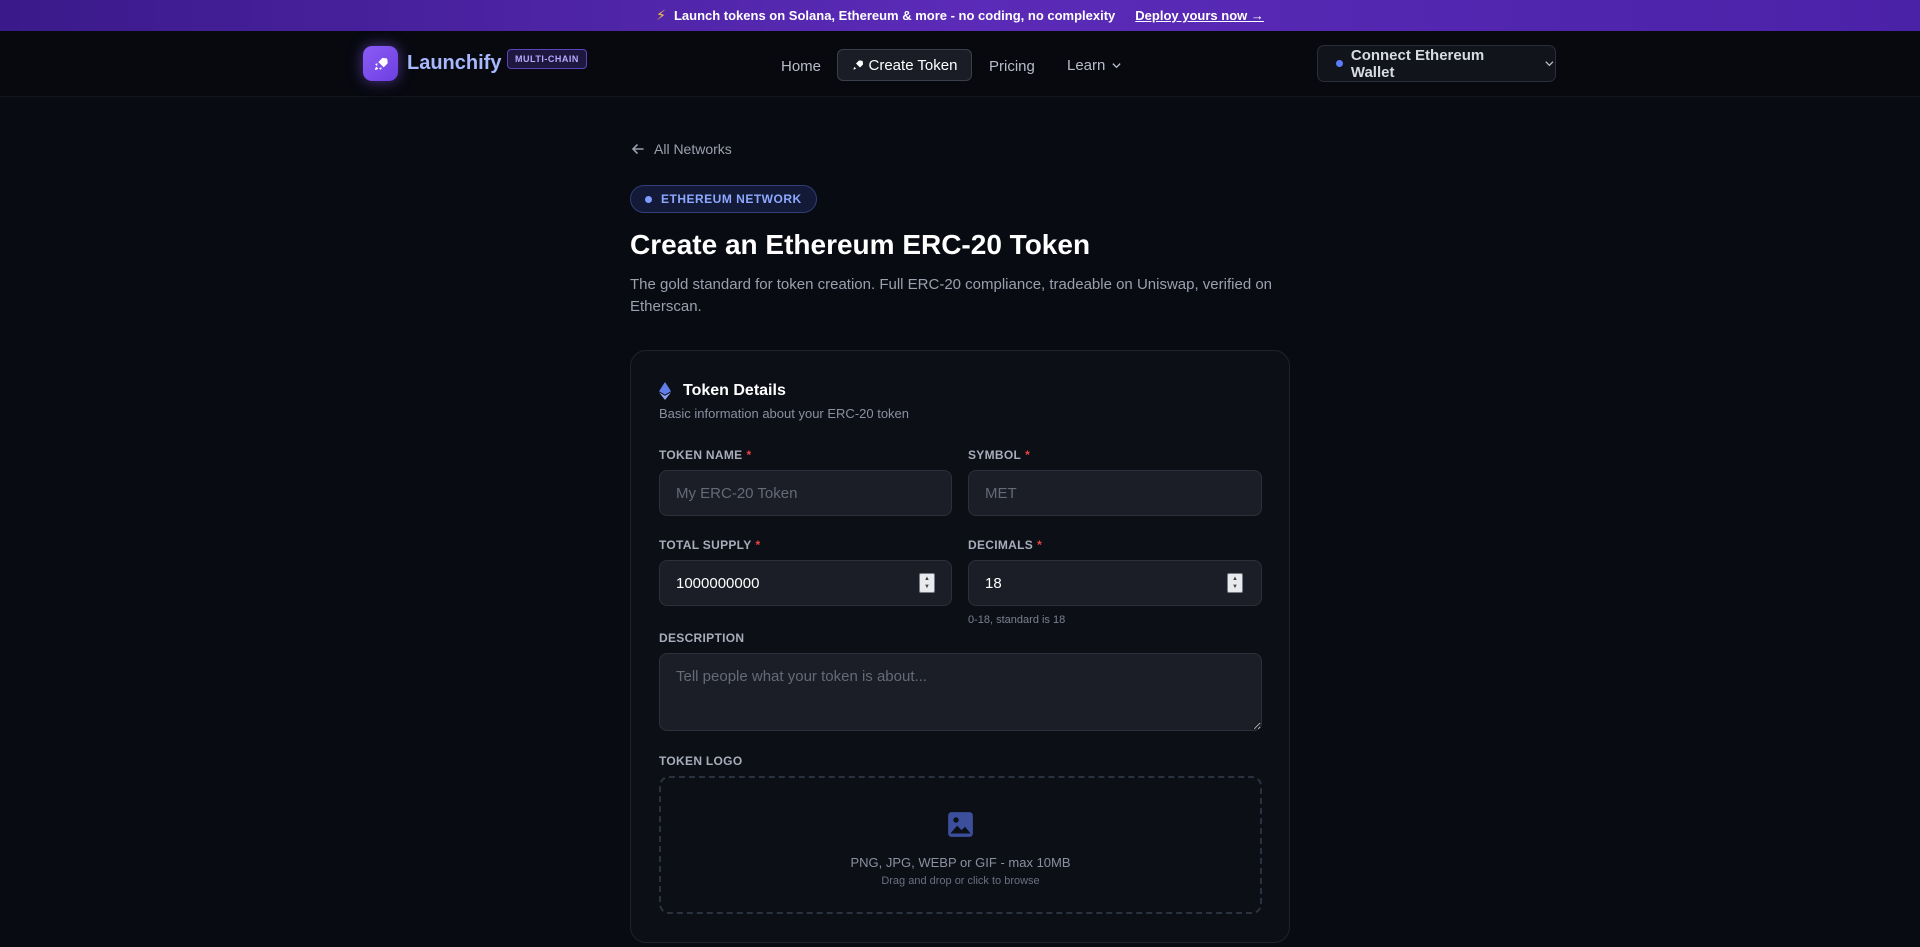 This screenshot has height=947, width=1920. Describe the element at coordinates (734, 390) in the screenshot. I see `card-title: Token Details` at that location.